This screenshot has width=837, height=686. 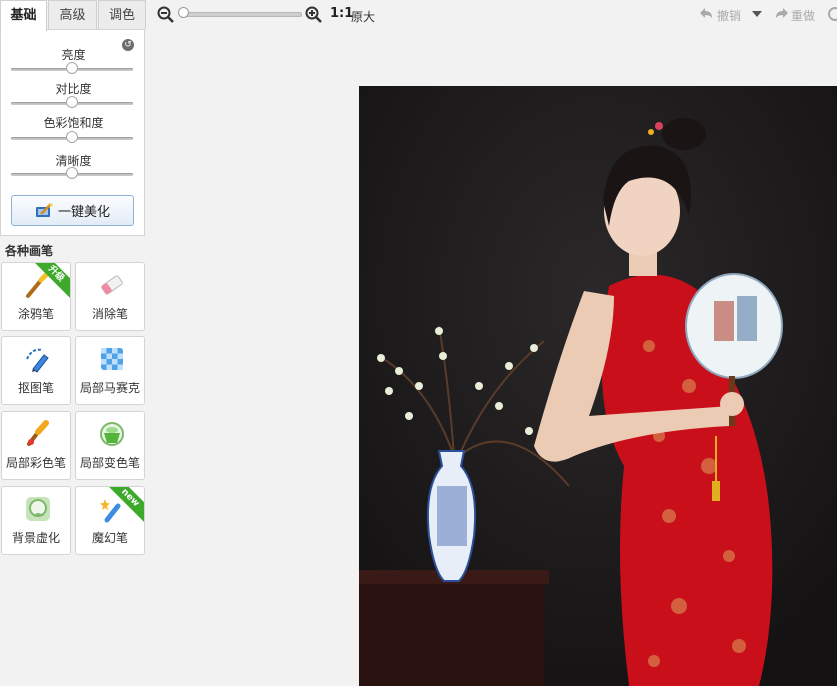 What do you see at coordinates (109, 538) in the screenshot?
I see `magic-pen-label: 魔幻笔` at bounding box center [109, 538].